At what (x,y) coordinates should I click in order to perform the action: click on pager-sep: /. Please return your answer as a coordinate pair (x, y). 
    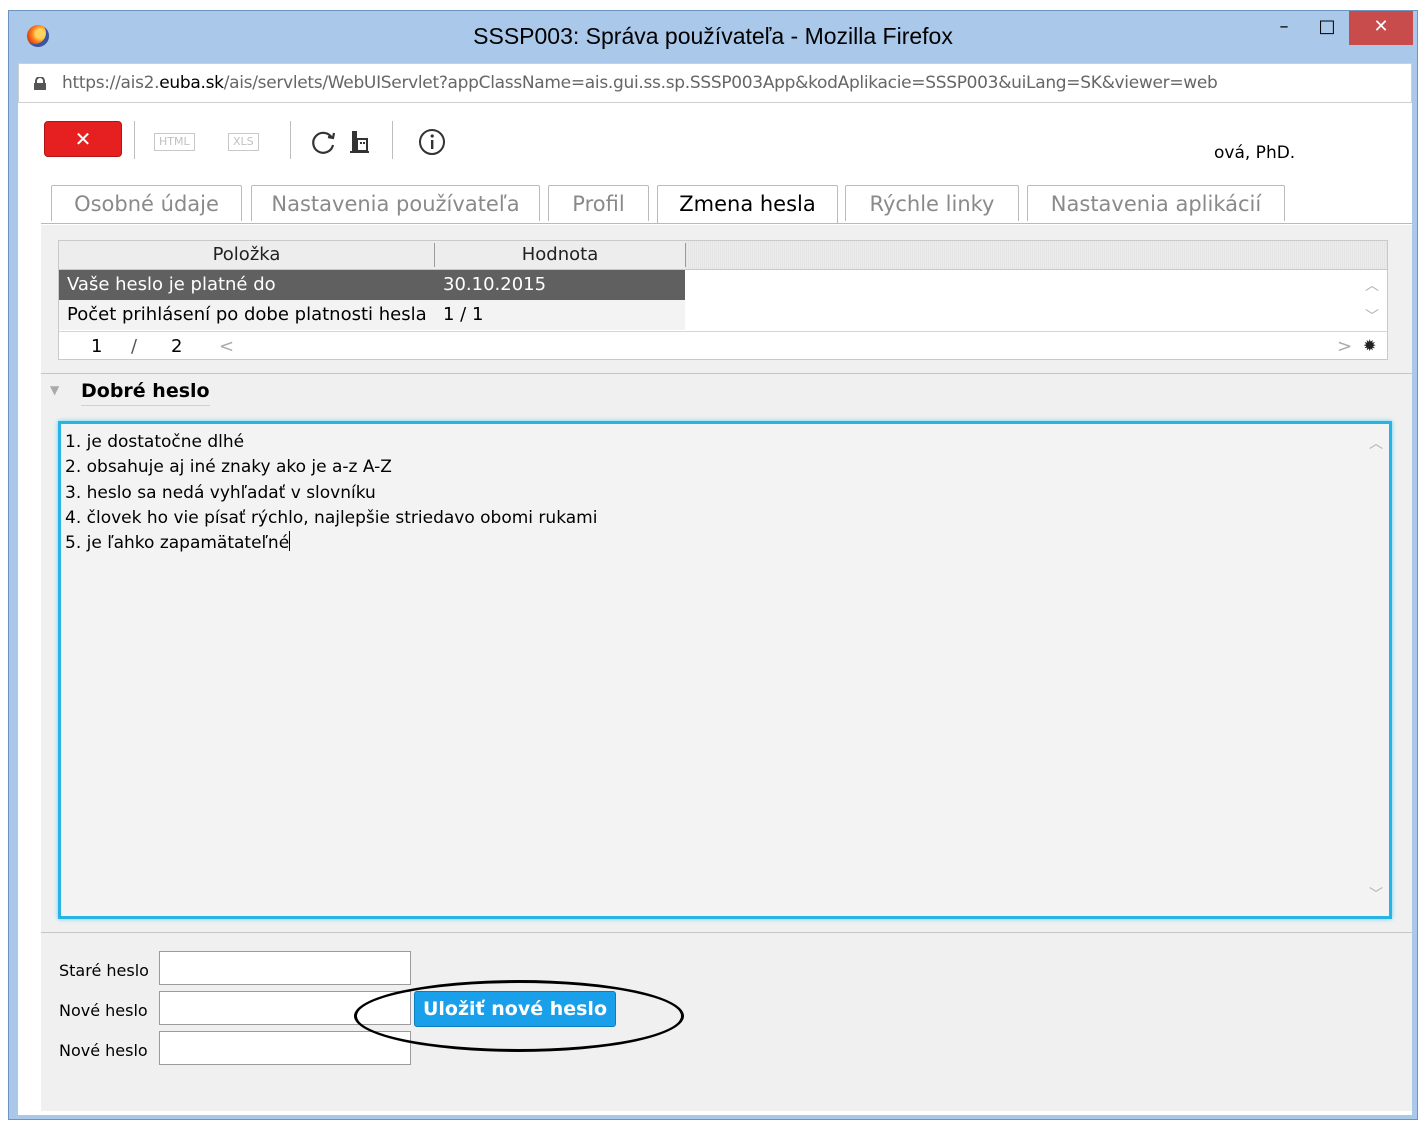
    Looking at the image, I should click on (134, 346).